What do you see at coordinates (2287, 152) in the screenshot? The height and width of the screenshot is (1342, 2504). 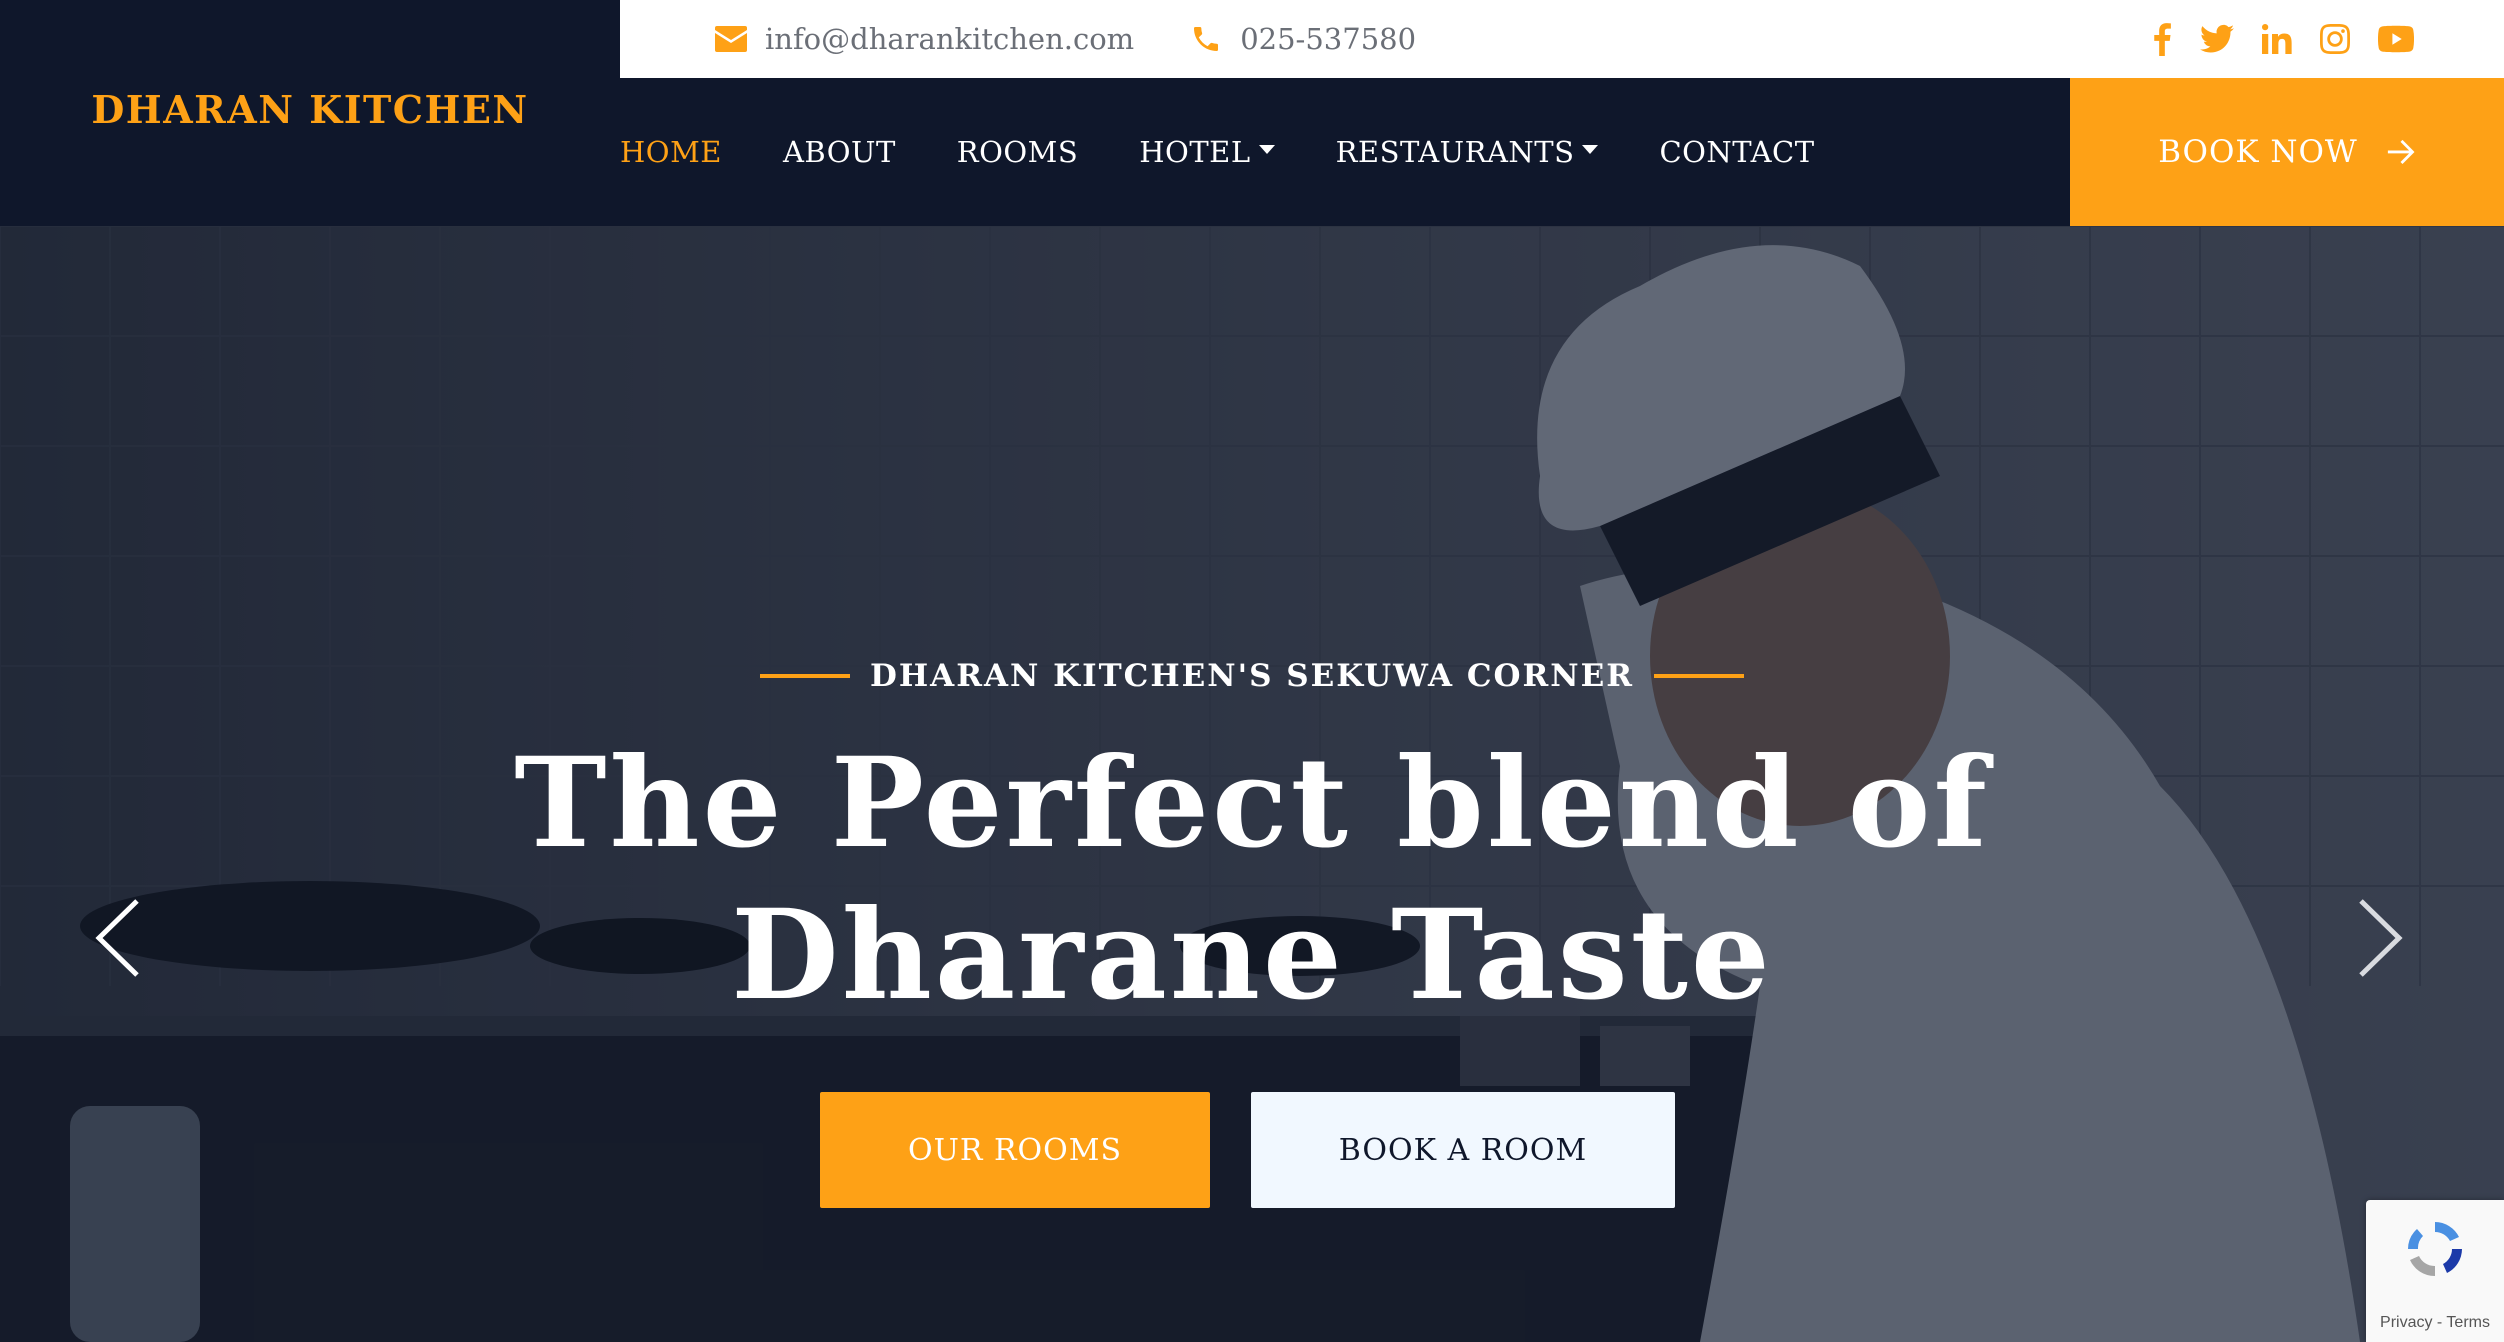 I see `book-now-button: BOOK NOW` at bounding box center [2287, 152].